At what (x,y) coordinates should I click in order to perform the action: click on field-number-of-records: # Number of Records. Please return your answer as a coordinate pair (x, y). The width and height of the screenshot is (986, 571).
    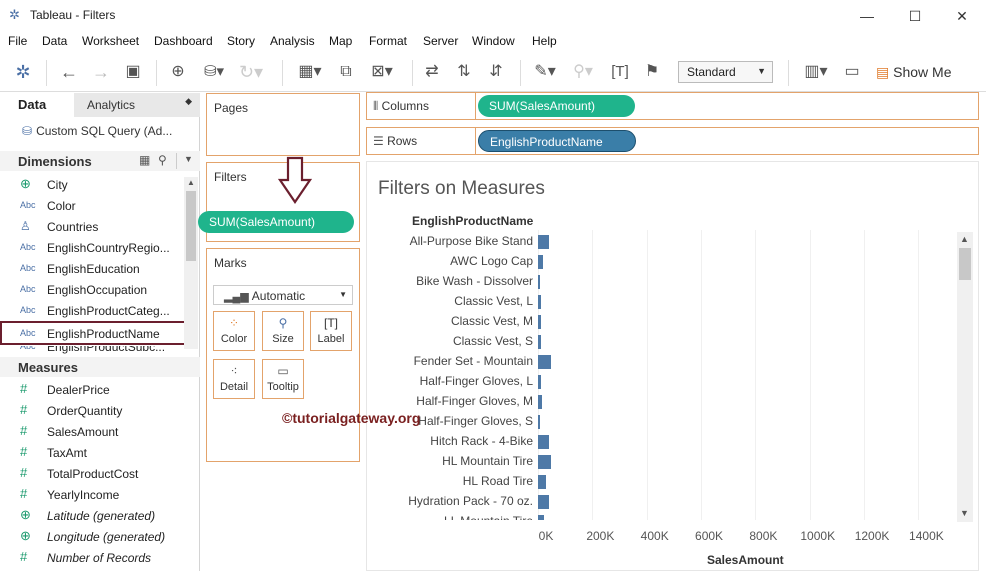
    Looking at the image, I should click on (92, 558).